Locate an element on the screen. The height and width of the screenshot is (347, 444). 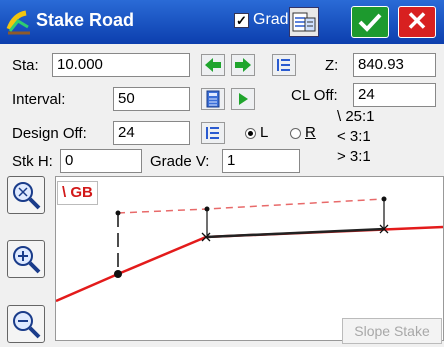
grade-checkbox: ✓ is located at coordinates (241, 20).